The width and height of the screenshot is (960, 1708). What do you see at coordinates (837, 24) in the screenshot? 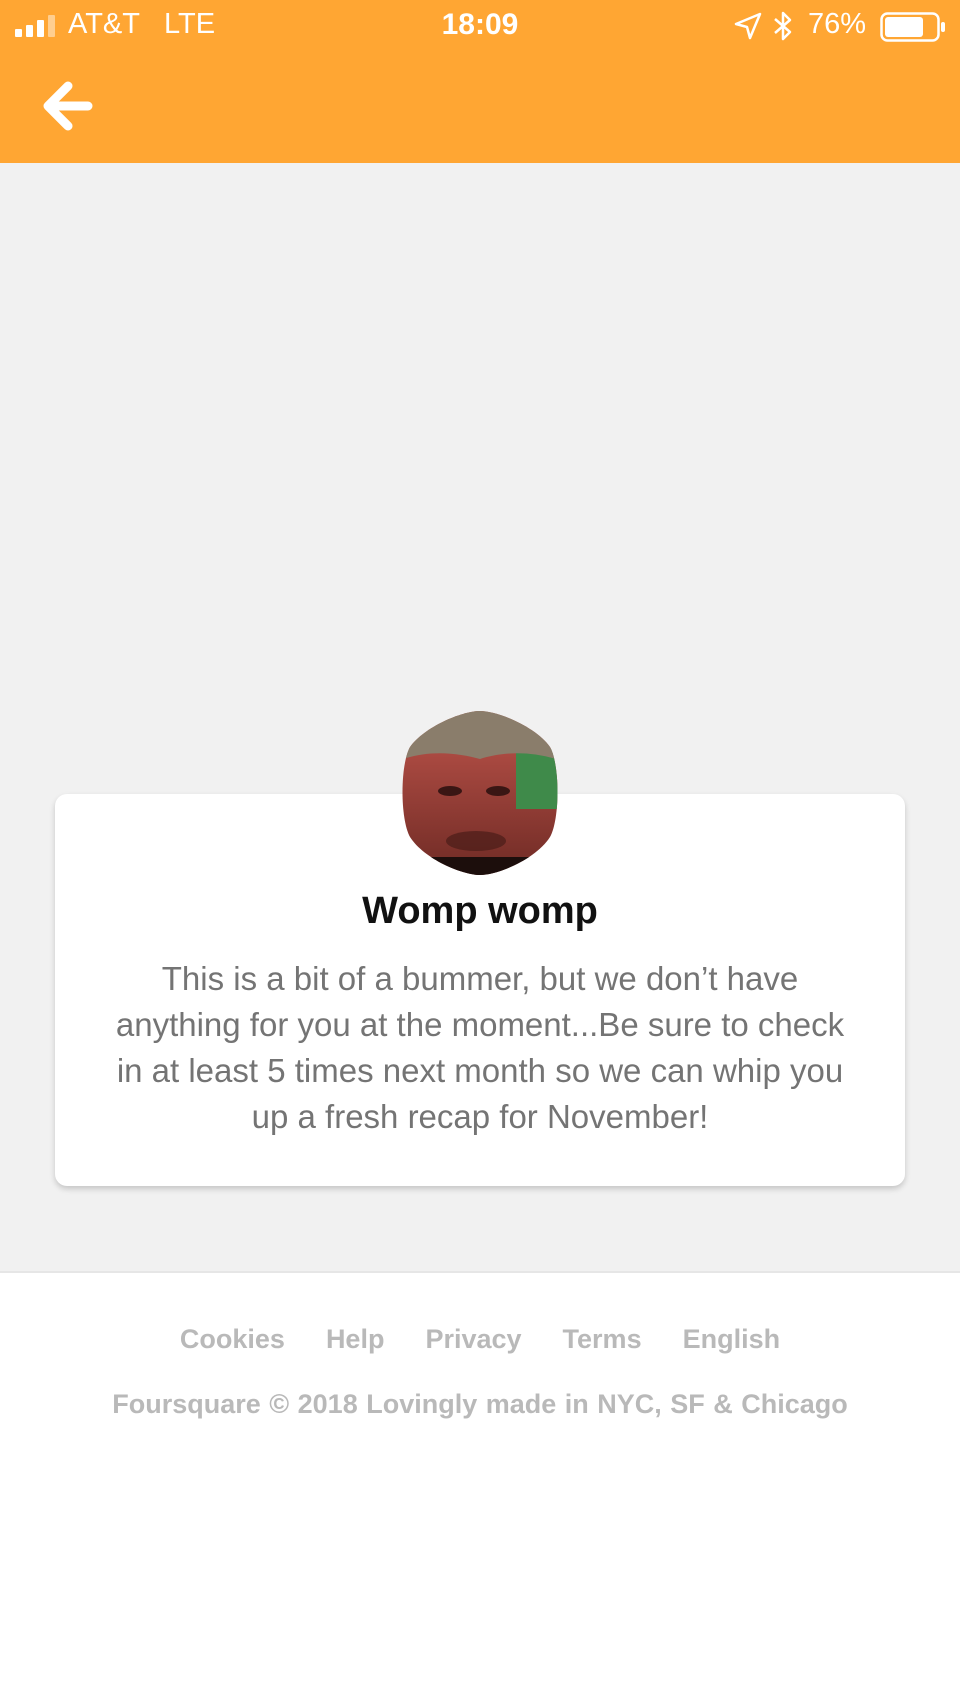
I see `battery-percent: 76%` at bounding box center [837, 24].